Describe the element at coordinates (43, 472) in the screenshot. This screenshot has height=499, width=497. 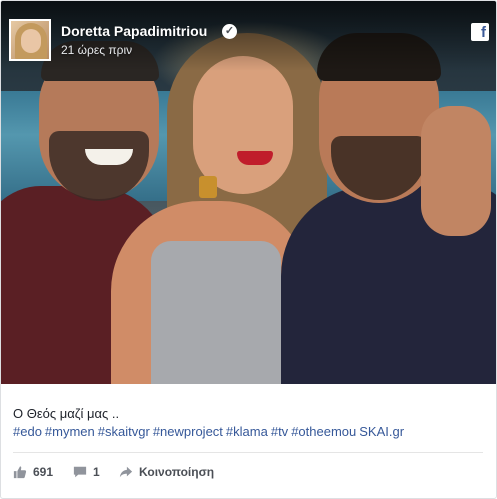
I see `likes-count: 691` at that location.